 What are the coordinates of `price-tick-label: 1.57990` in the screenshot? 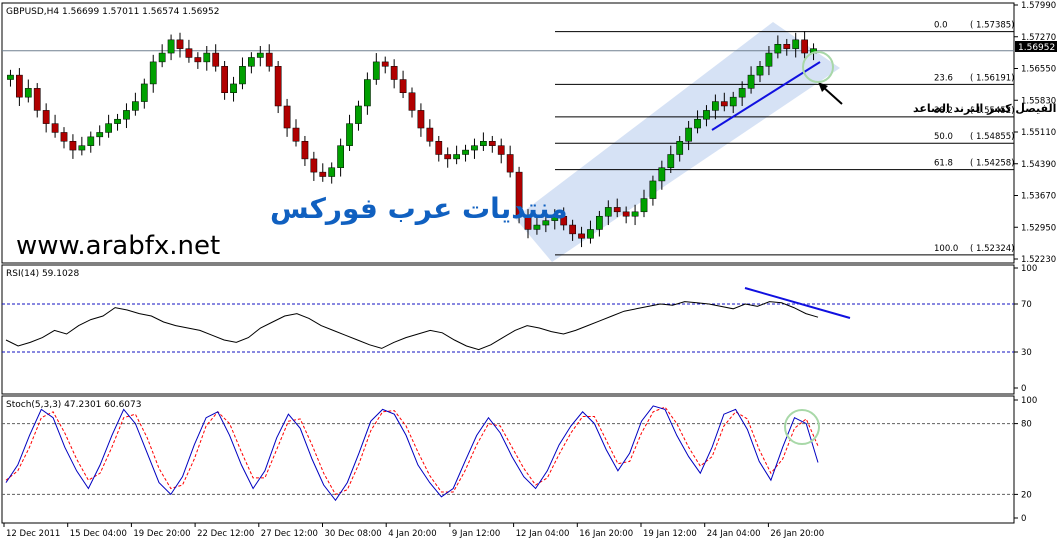 It's located at (1038, 6).